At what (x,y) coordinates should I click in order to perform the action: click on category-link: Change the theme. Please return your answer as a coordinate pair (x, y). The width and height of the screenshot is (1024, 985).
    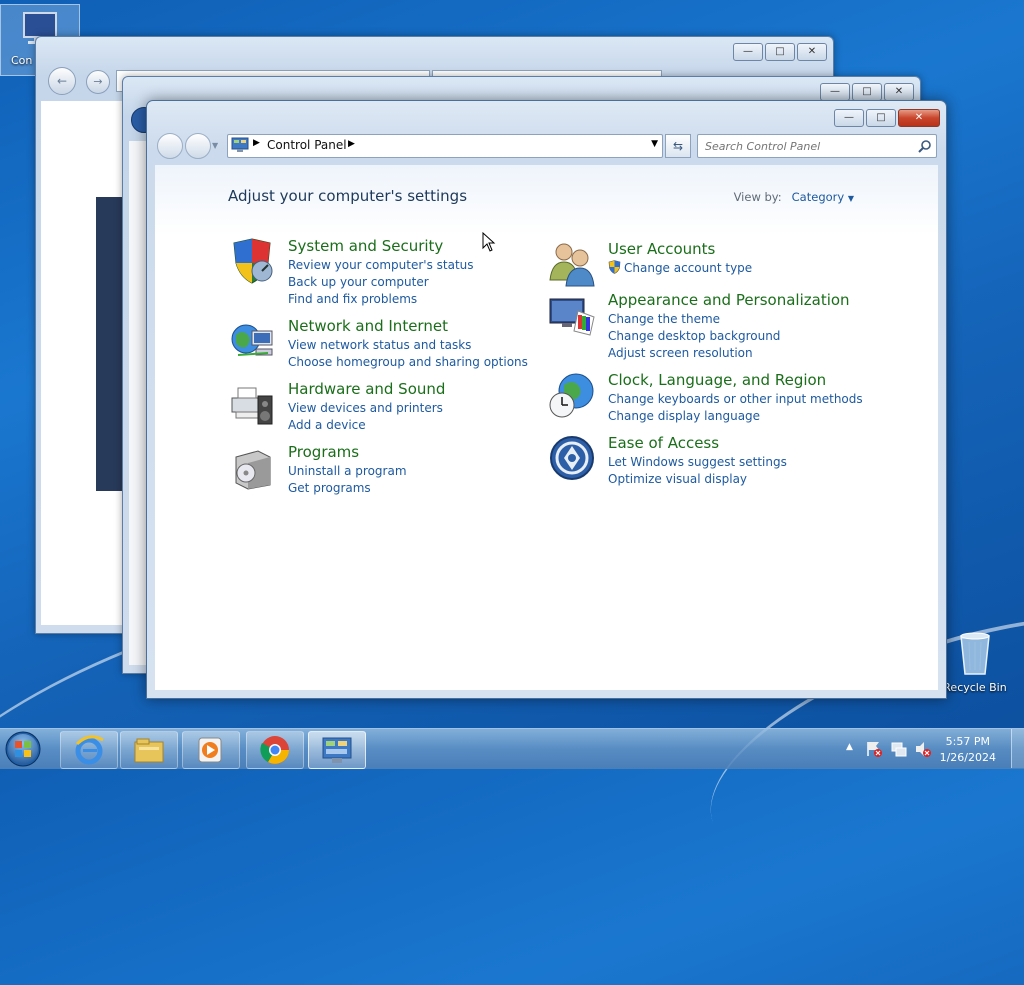
    Looking at the image, I should click on (729, 319).